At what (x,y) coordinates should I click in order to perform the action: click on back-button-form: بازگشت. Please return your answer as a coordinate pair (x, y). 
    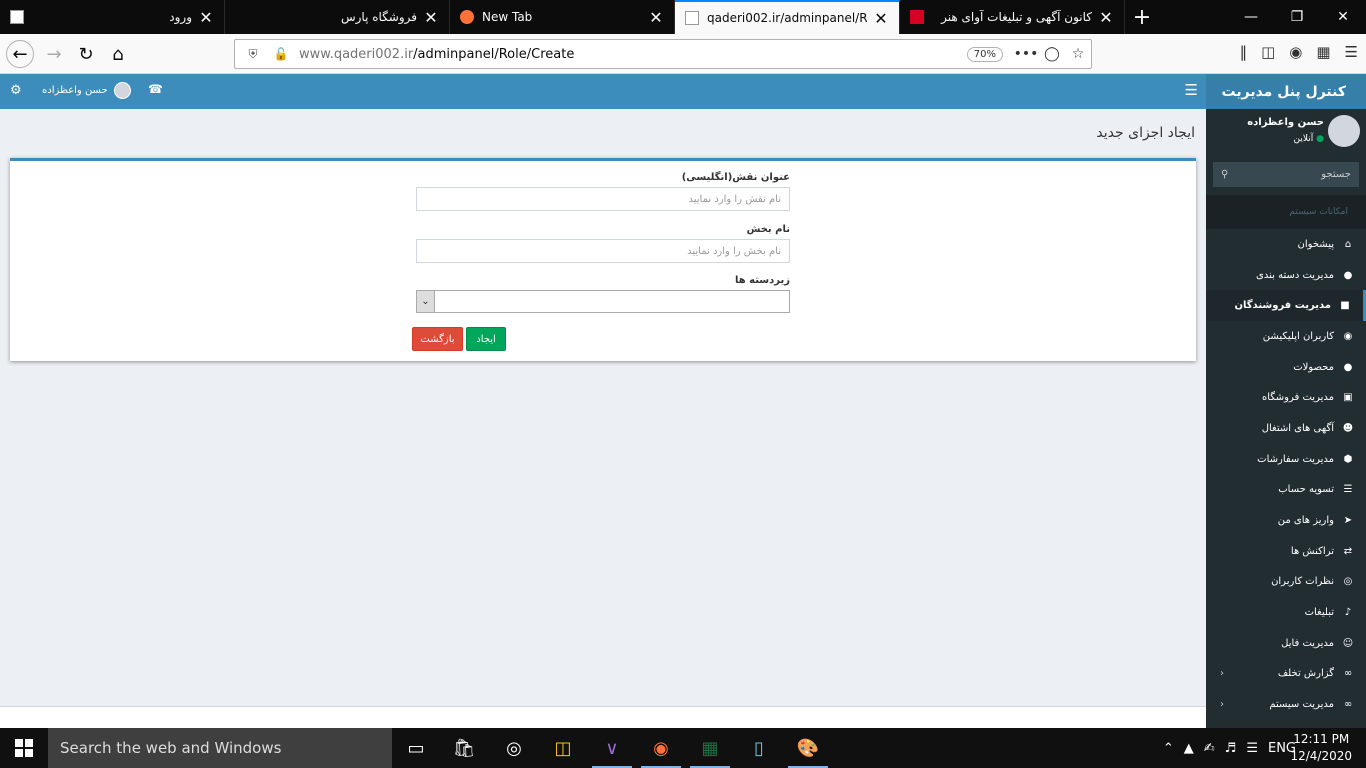
    Looking at the image, I should click on (437, 339).